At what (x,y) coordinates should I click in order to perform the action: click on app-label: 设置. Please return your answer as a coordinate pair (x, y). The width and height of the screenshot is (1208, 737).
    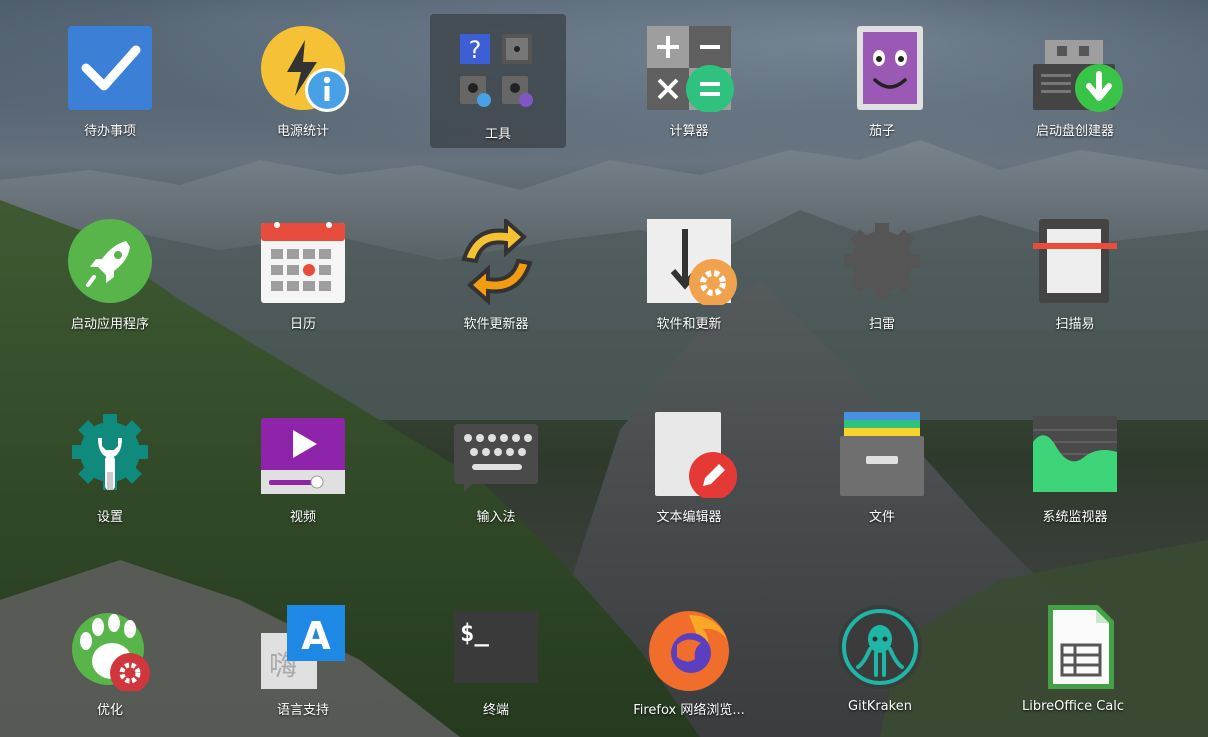
    Looking at the image, I should click on (109, 517).